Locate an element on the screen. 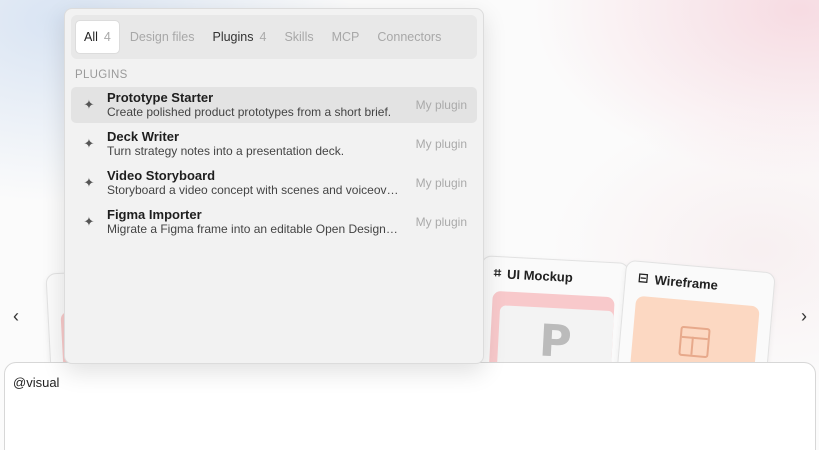  tab-connectors: Connectors is located at coordinates (409, 37).